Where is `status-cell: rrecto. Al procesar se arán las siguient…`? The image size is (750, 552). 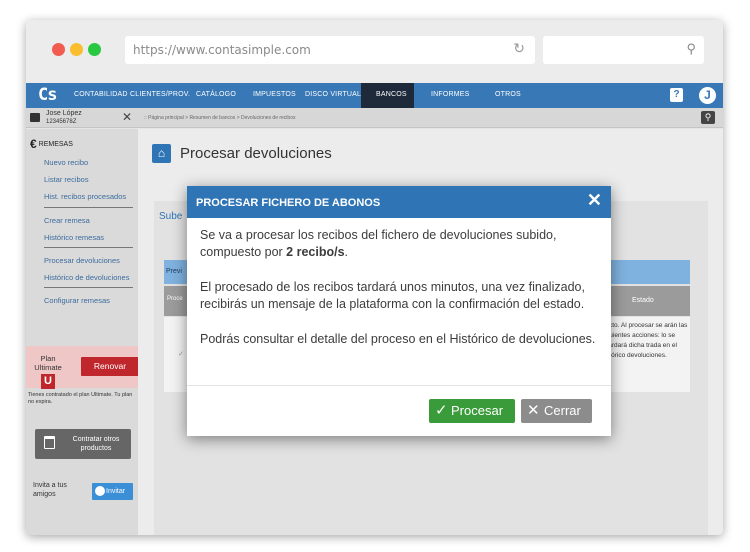
status-cell: rrecto. Al procesar se arán las siguient… is located at coordinates (644, 340).